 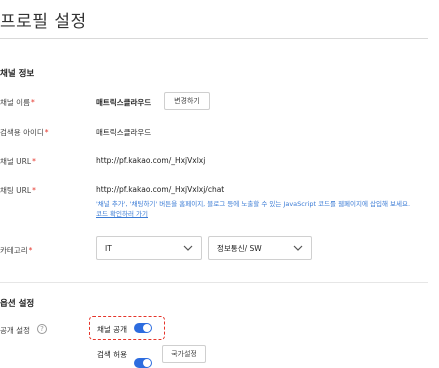 I want to click on title-divider, so click(x=214, y=38).